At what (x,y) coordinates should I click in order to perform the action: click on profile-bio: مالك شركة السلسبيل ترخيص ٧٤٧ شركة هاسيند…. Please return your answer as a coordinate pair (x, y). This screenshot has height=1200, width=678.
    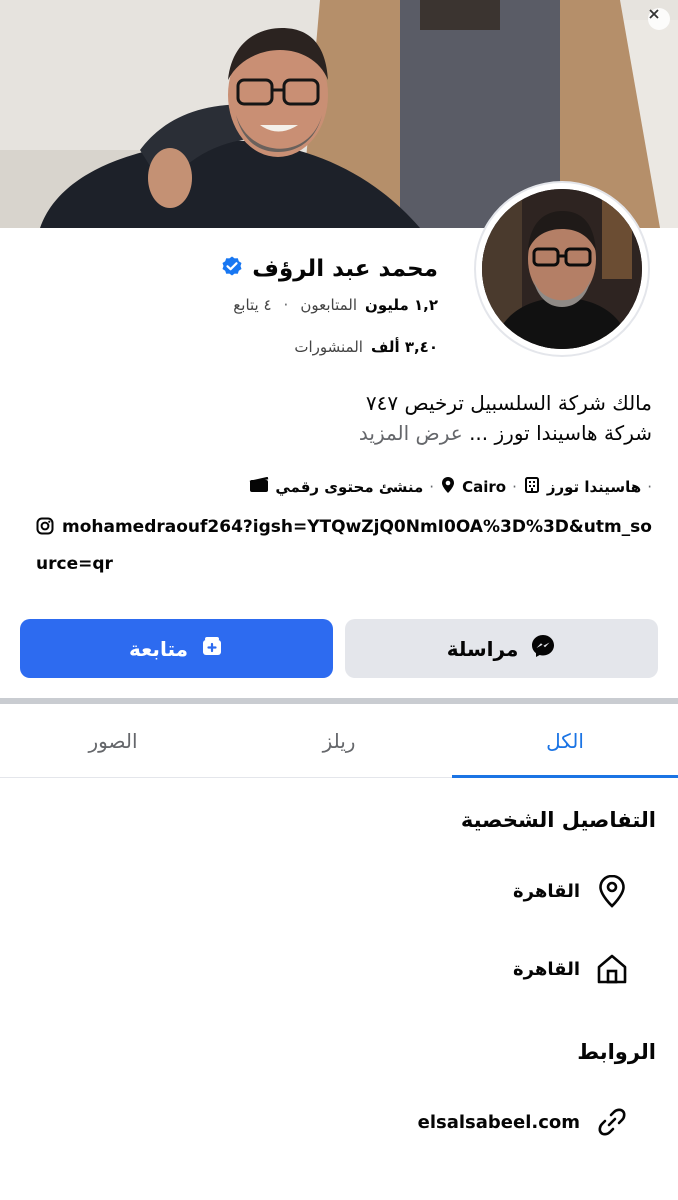
    Looking at the image, I should click on (337, 418).